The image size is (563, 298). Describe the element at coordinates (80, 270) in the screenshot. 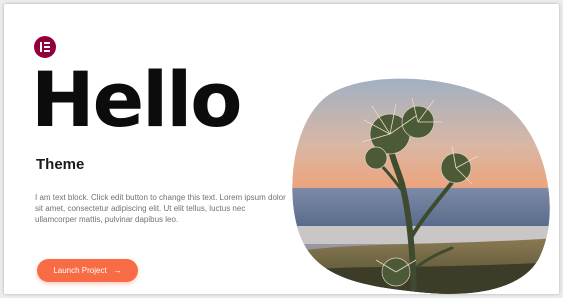

I see `launch-project-label: Launch Project` at that location.